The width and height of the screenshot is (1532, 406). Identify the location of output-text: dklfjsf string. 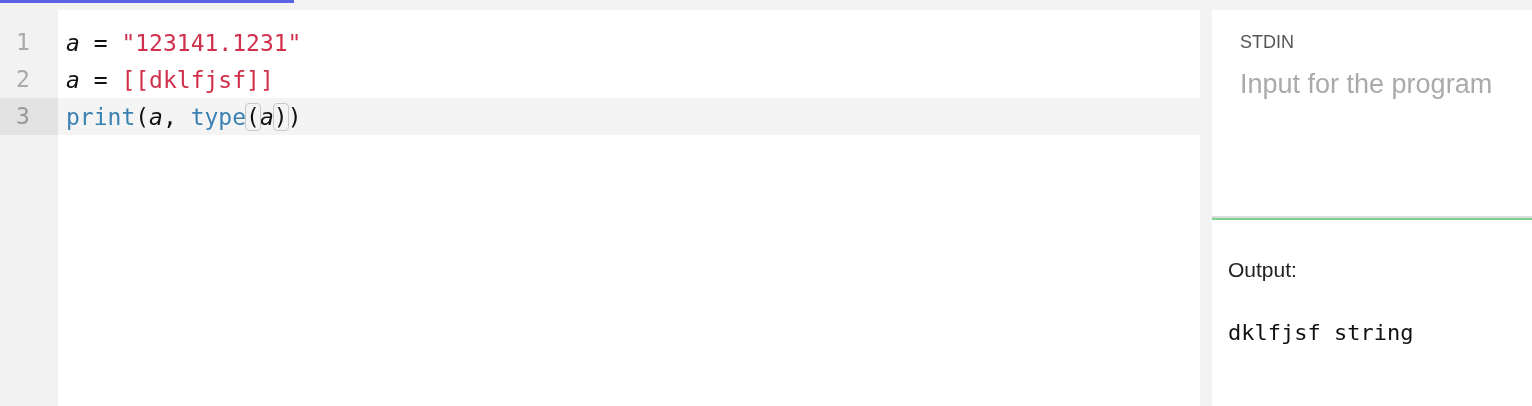
(1321, 332).